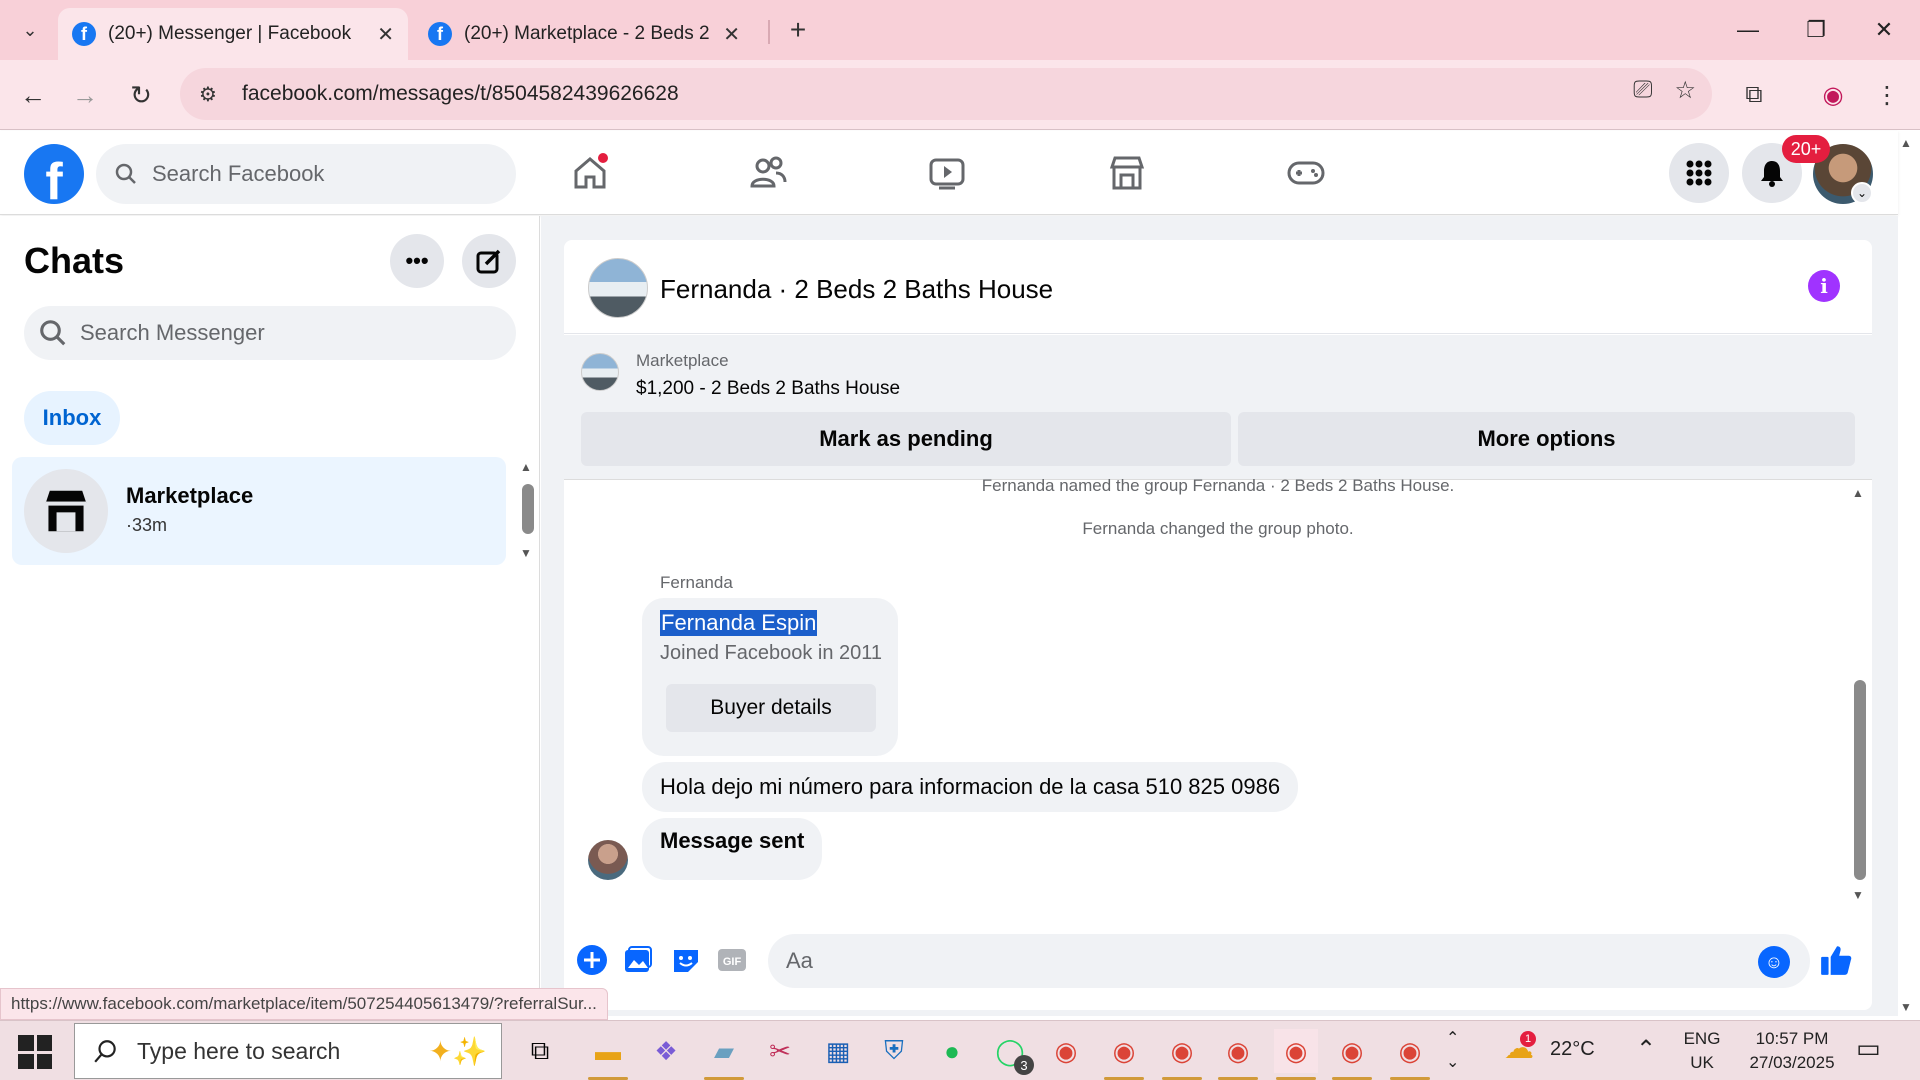 This screenshot has width=1920, height=1080. I want to click on site-info-icon: ⚙, so click(208, 94).